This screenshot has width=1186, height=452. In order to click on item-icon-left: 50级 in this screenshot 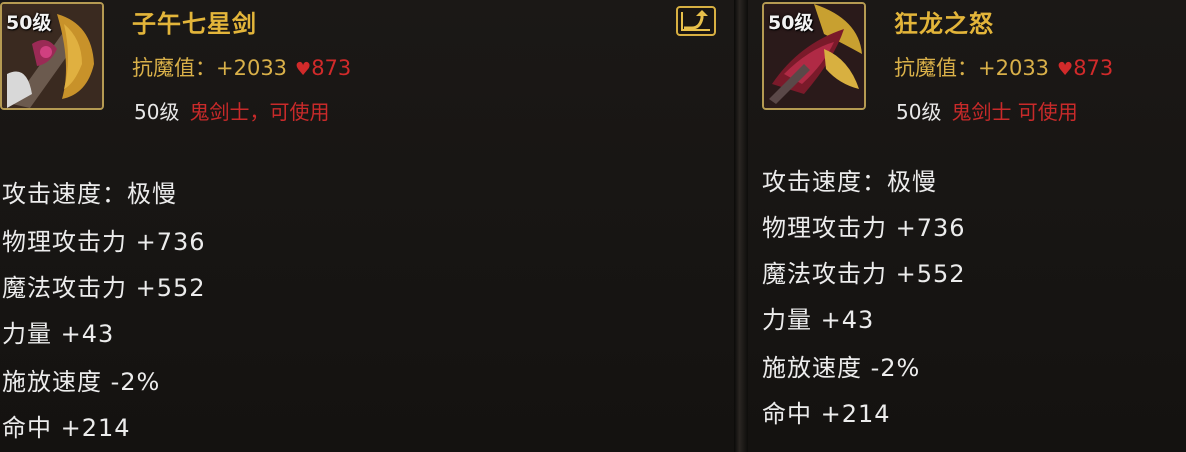, I will do `click(52, 56)`.